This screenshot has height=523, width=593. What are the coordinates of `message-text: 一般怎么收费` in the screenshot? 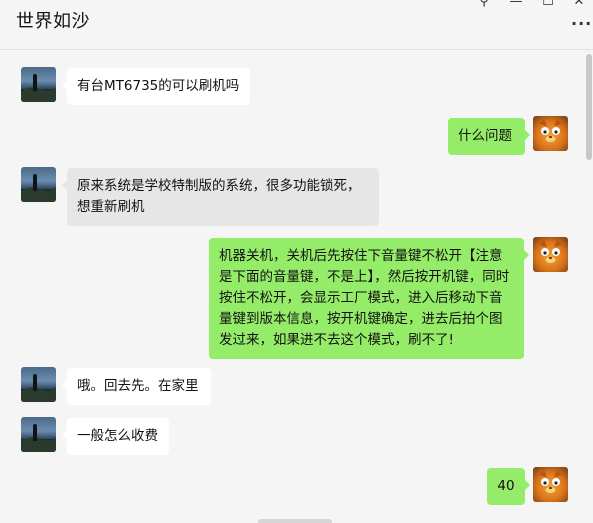 It's located at (117, 436).